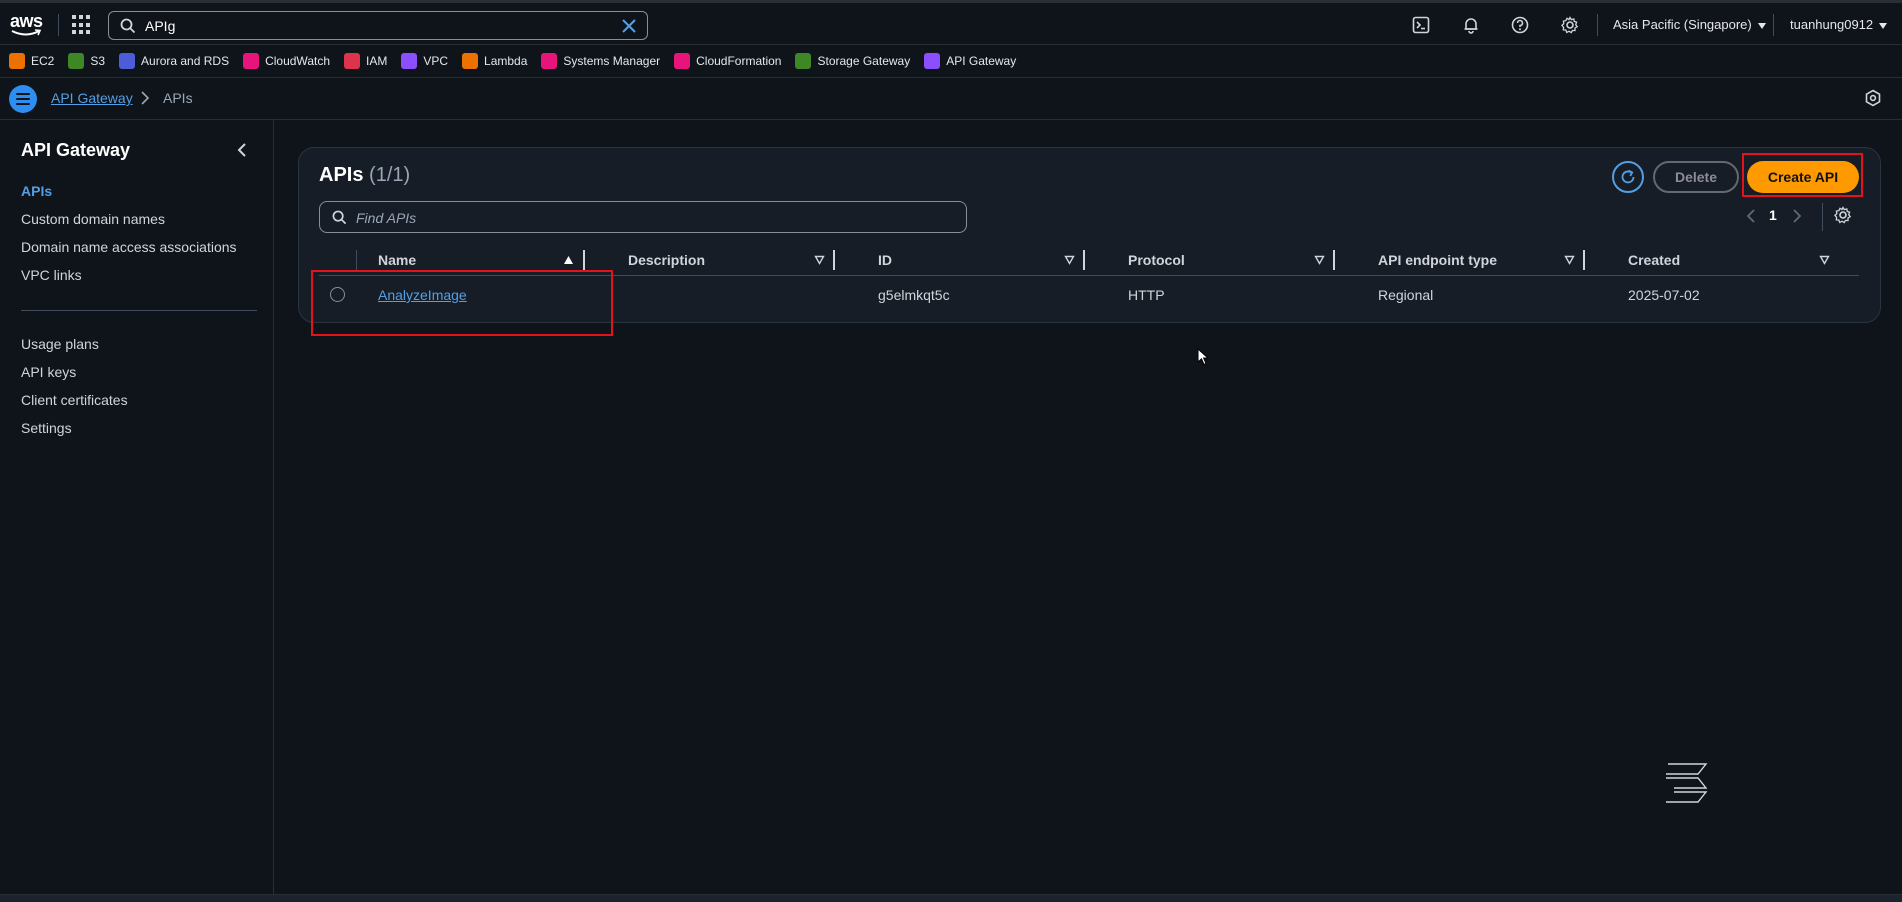 This screenshot has width=1902, height=902. I want to click on services-menu-icon, so click(82, 25).